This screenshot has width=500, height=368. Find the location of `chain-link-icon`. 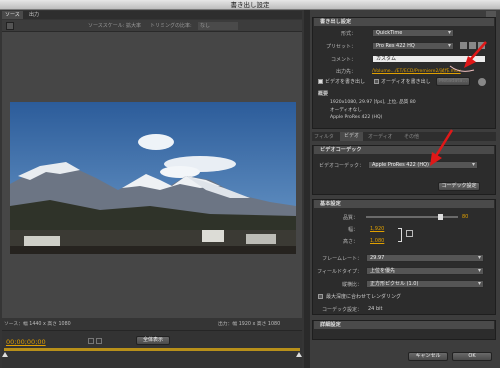

chain-link-icon is located at coordinates (409, 233).